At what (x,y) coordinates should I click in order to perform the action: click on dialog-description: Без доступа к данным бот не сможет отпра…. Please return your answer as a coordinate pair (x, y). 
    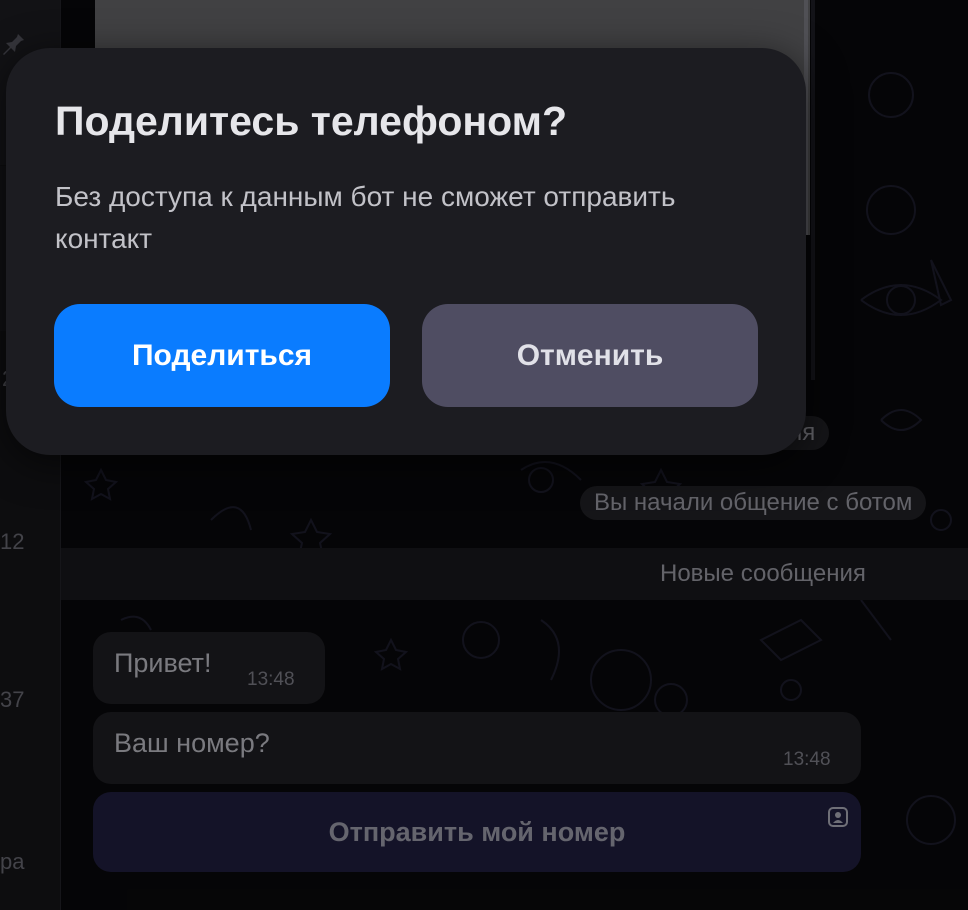
    Looking at the image, I should click on (365, 217).